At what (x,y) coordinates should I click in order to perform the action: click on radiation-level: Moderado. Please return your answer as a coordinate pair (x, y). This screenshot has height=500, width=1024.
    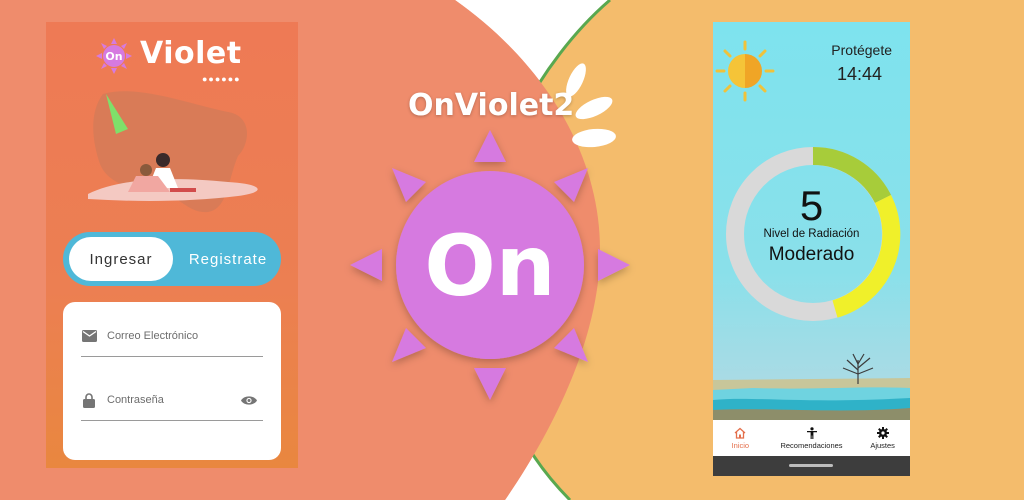
    Looking at the image, I should click on (811, 254).